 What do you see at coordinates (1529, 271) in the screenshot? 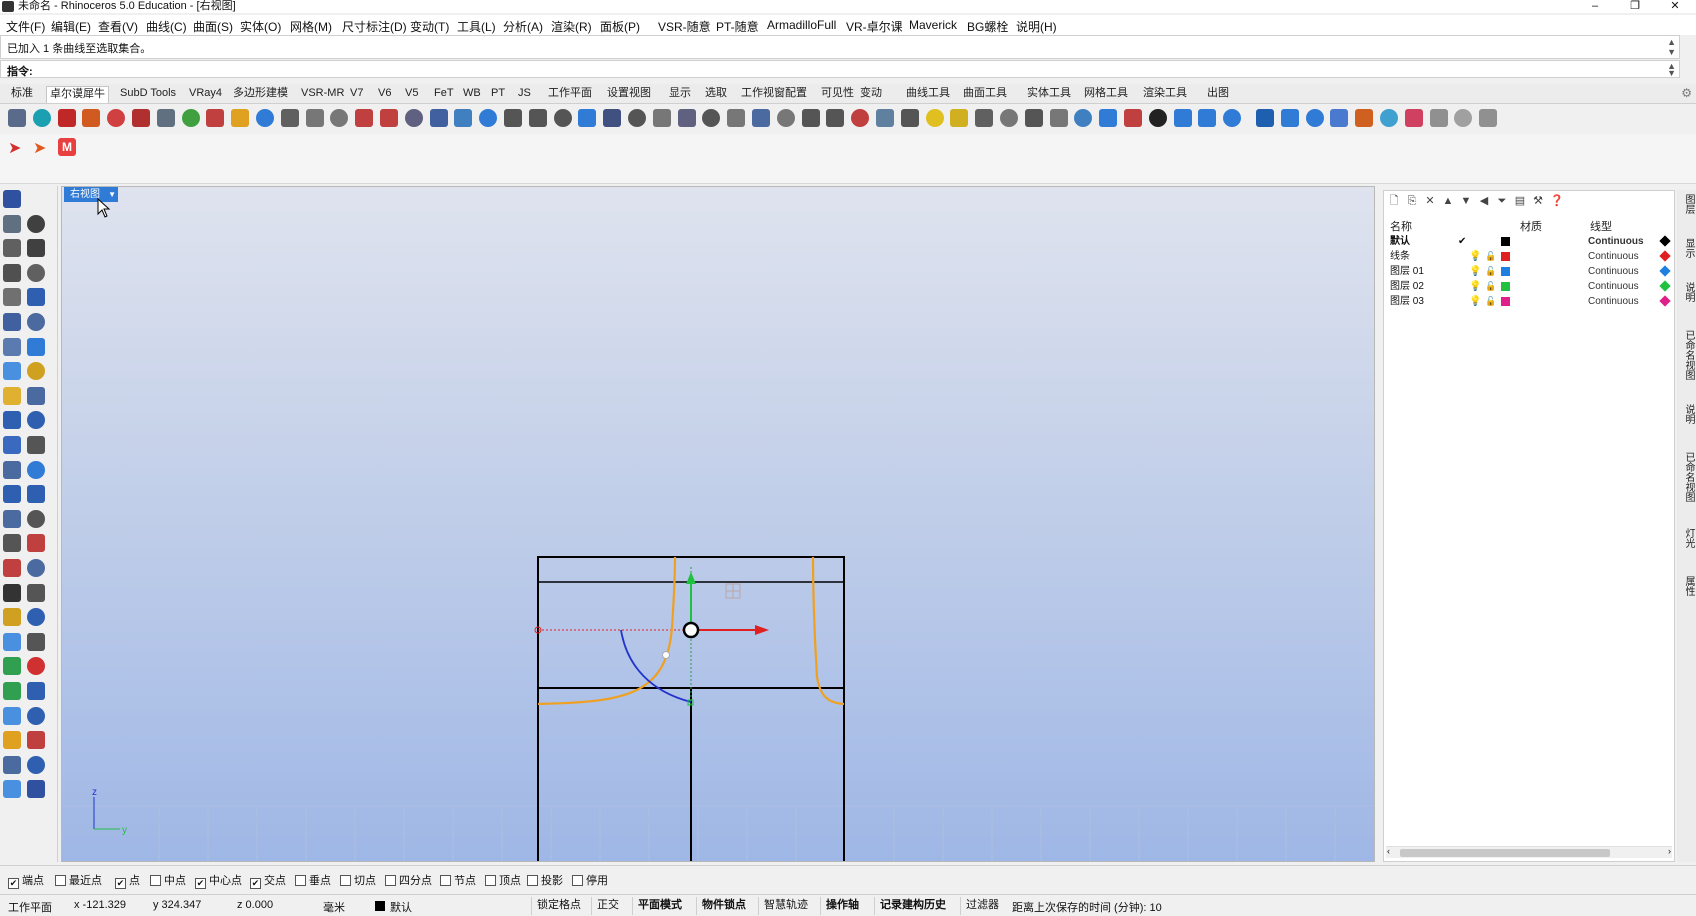
I see `layer-row: 图层 01 💡 🔓 Continuous` at bounding box center [1529, 271].